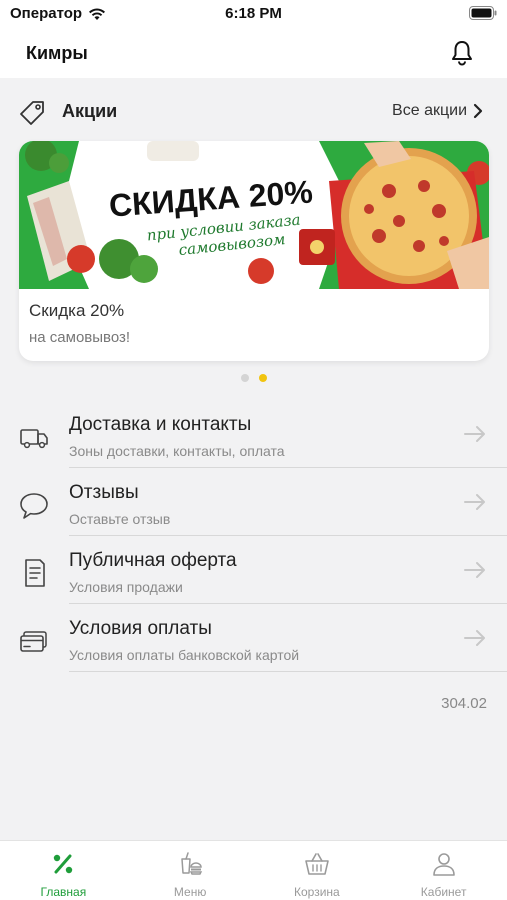  What do you see at coordinates (317, 864) in the screenshot?
I see `basket-icon` at bounding box center [317, 864].